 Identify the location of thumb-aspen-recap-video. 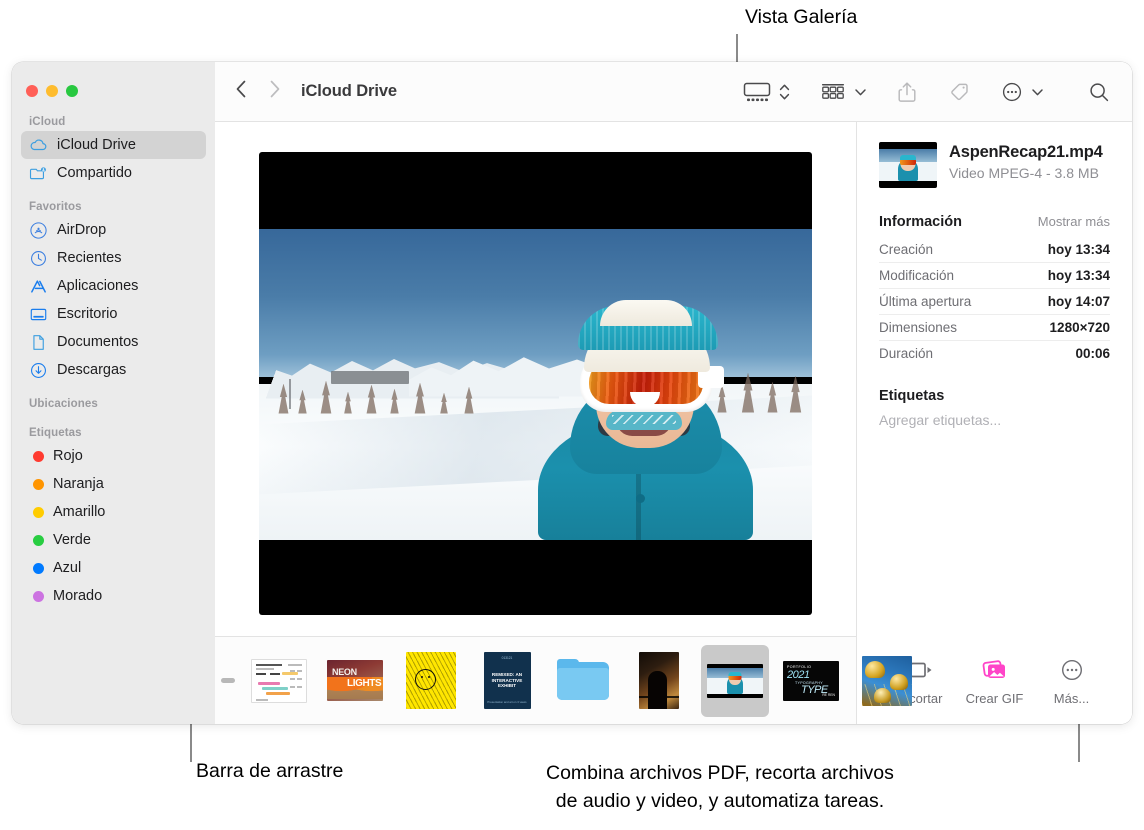
(735, 680).